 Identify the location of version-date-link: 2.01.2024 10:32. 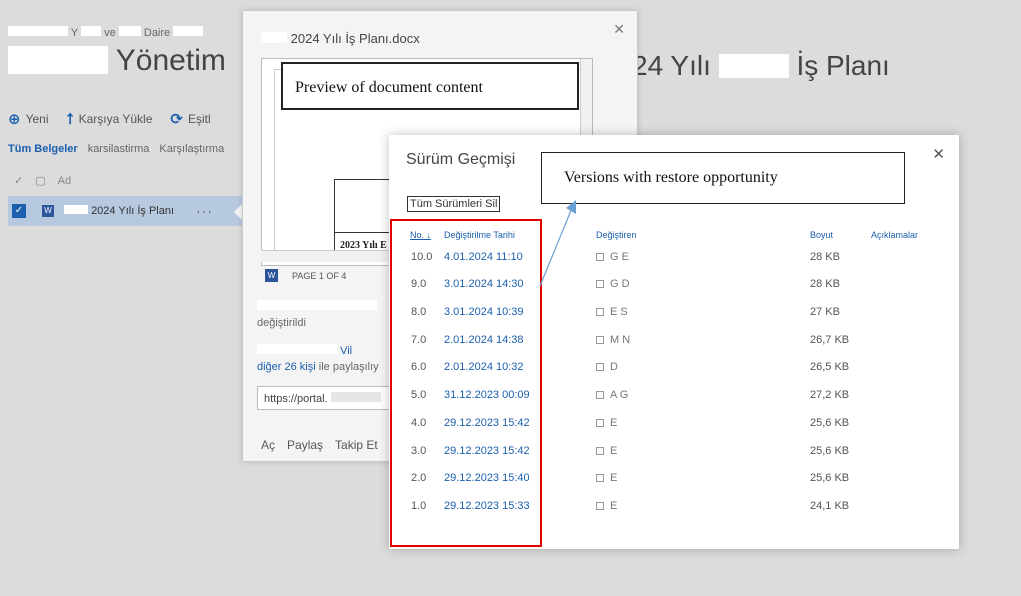
(484, 367).